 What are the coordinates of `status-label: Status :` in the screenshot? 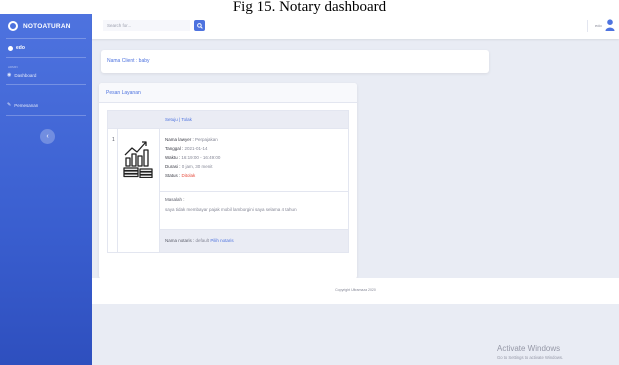 It's located at (173, 175).